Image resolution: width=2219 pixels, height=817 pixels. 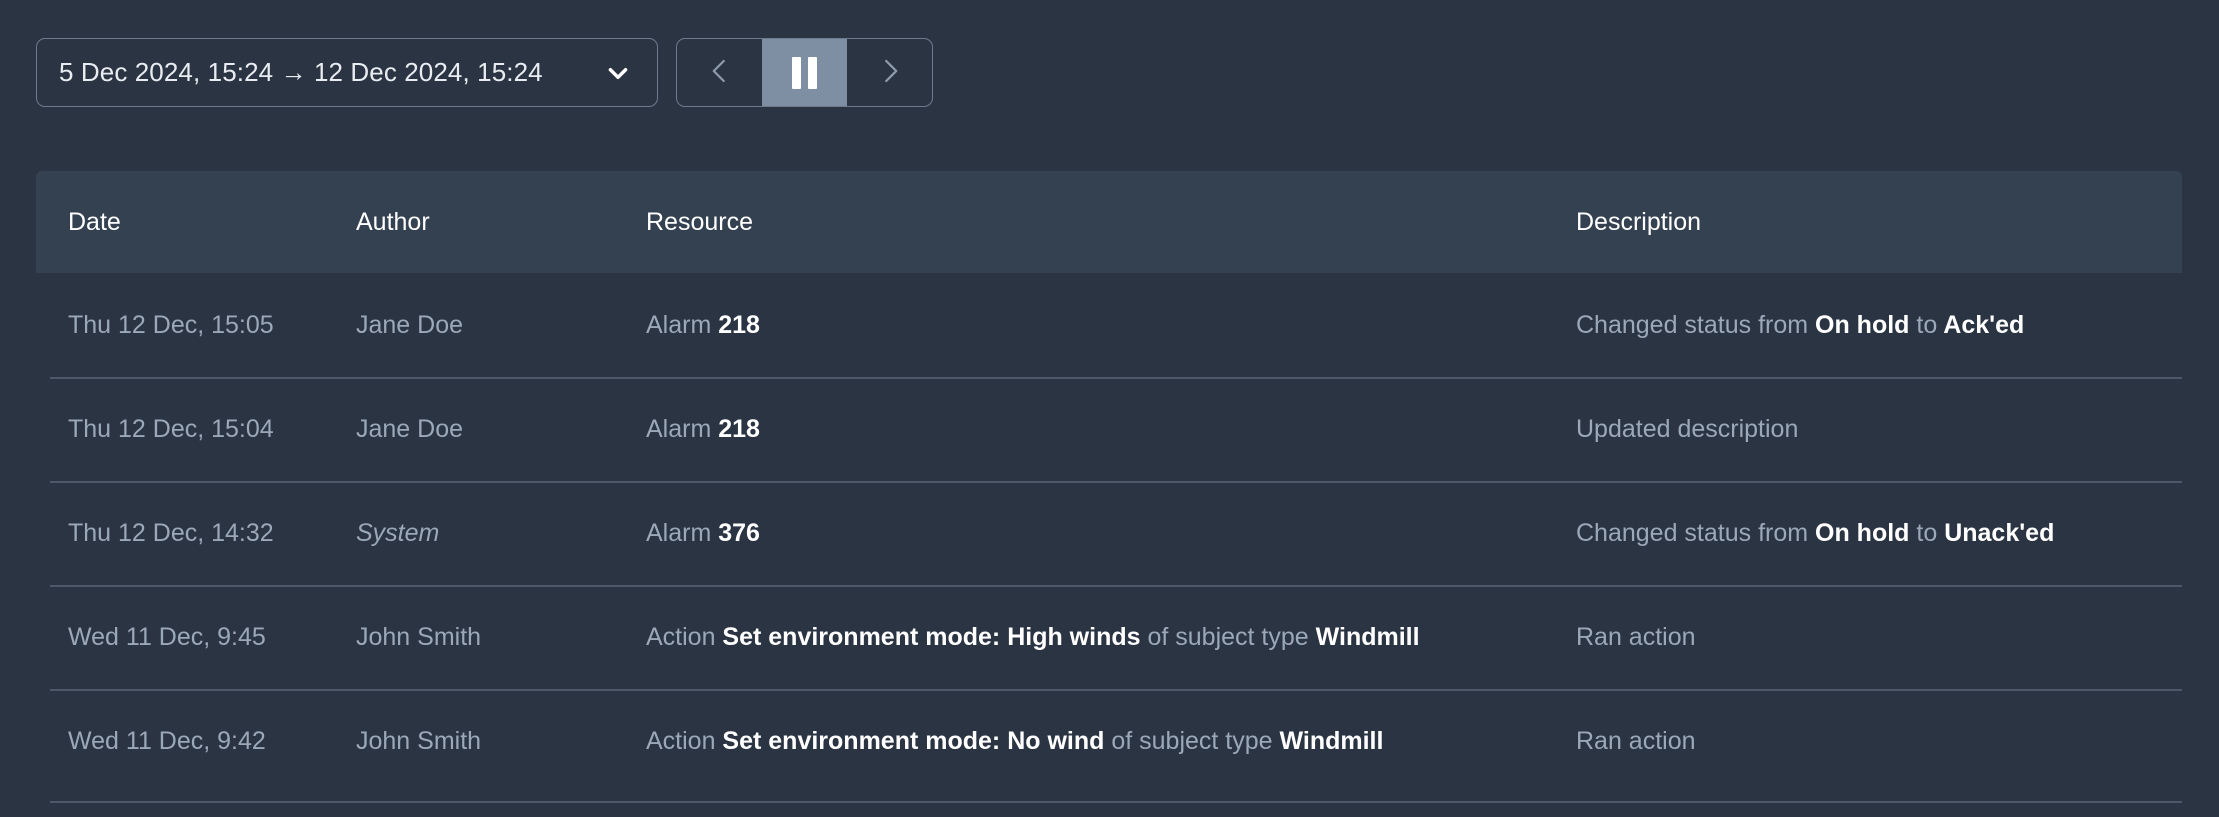 I want to click on cell-date: Wed 11 Dec, 9:42, so click(x=196, y=741).